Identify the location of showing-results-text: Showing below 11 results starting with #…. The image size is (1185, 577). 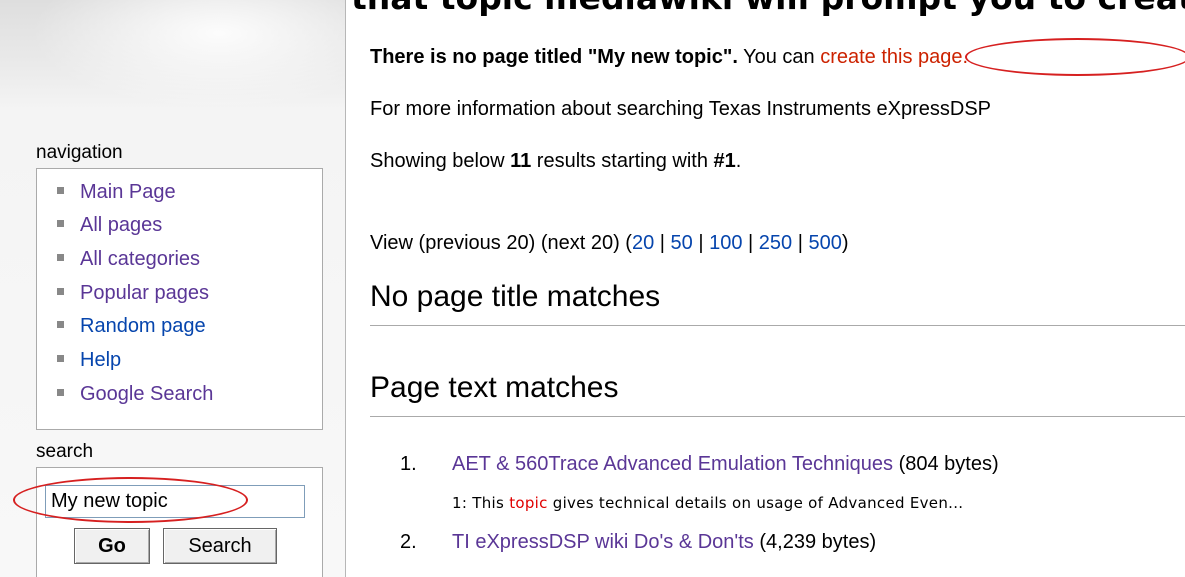
(555, 161).